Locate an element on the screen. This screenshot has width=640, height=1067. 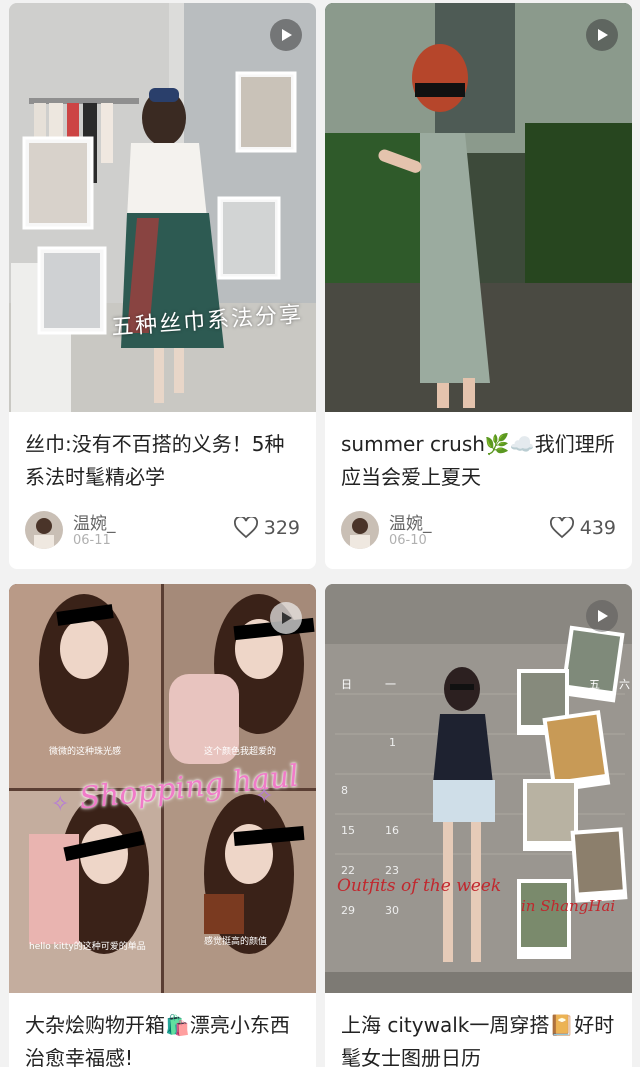
post-title: 大杂烩购物开箱🛍️漂亮小东西治愈幸福感! is located at coordinates (162, 1030).